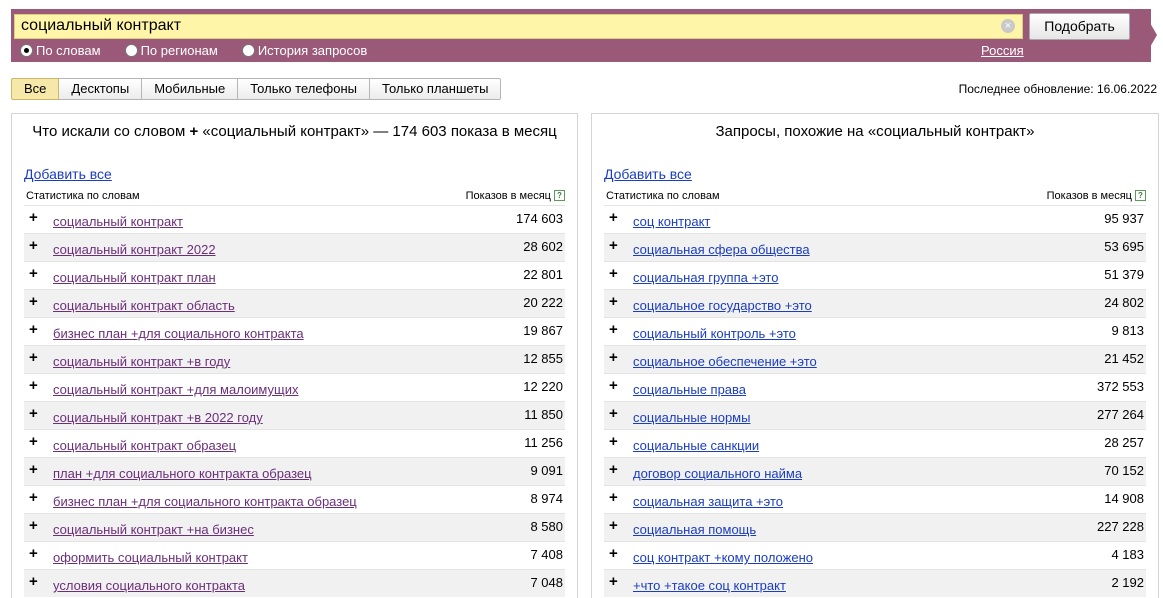 This screenshot has height=598, width=1163. I want to click on title-part-1: Что искали со словом, so click(109, 131).